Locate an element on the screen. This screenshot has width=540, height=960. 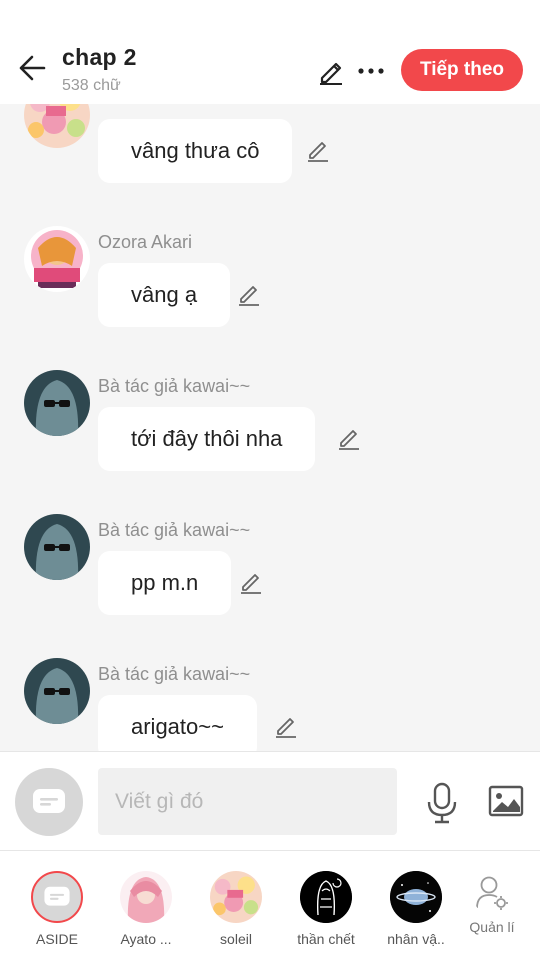
nhan-vat-avatar is located at coordinates (416, 897).